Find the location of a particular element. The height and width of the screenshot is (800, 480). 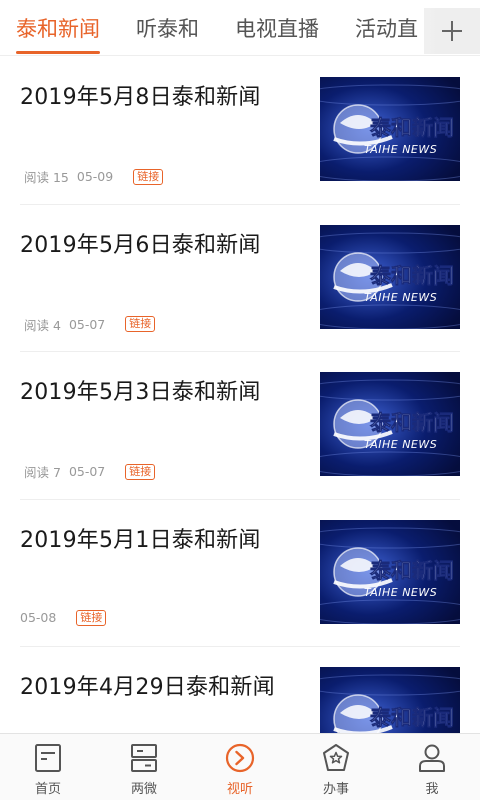

tab-taihe-news: 泰和新闻 is located at coordinates (59, 27).